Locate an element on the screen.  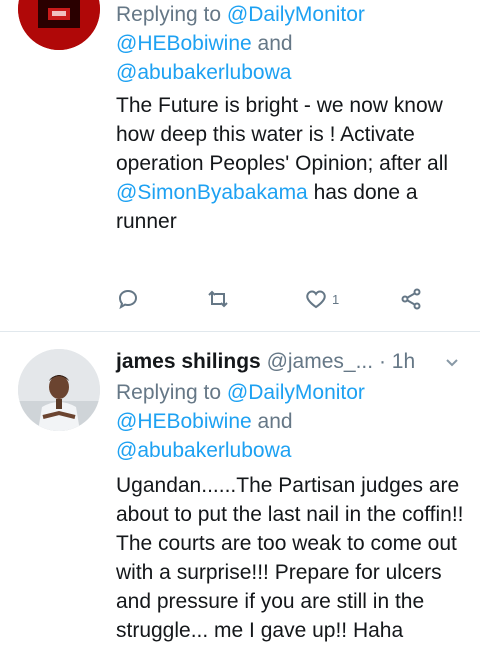
tweet-header: james shilings @james_... · 1h is located at coordinates (291, 362).